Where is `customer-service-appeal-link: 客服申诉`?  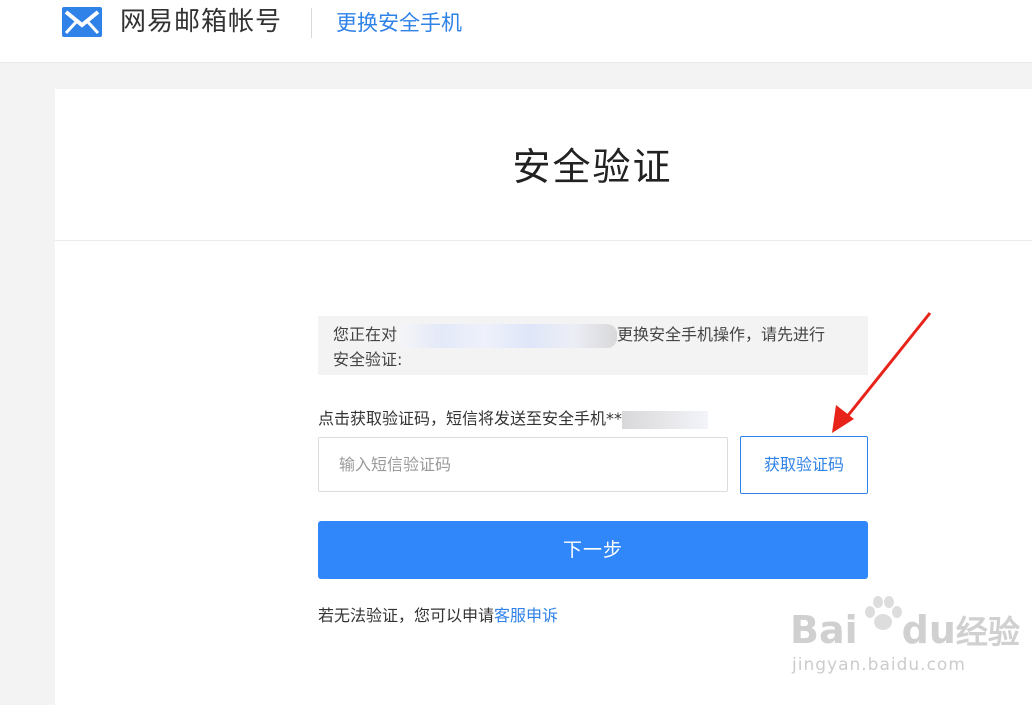
customer-service-appeal-link: 客服申诉 is located at coordinates (526, 615).